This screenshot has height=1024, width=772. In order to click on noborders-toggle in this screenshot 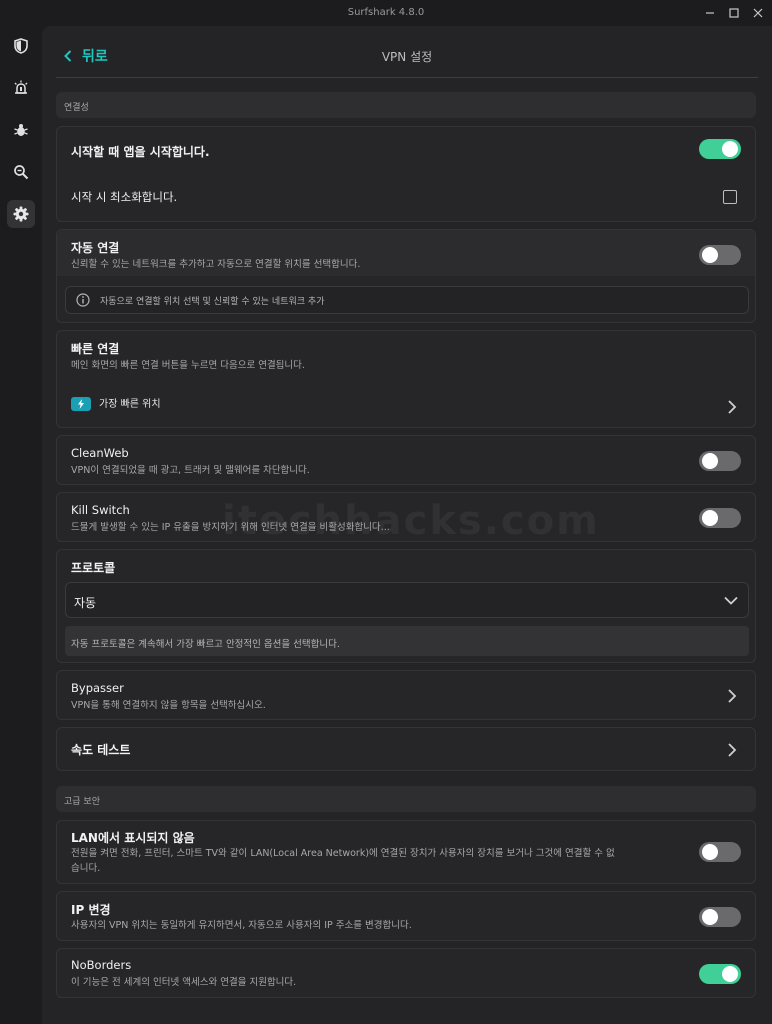, I will do `click(720, 974)`.